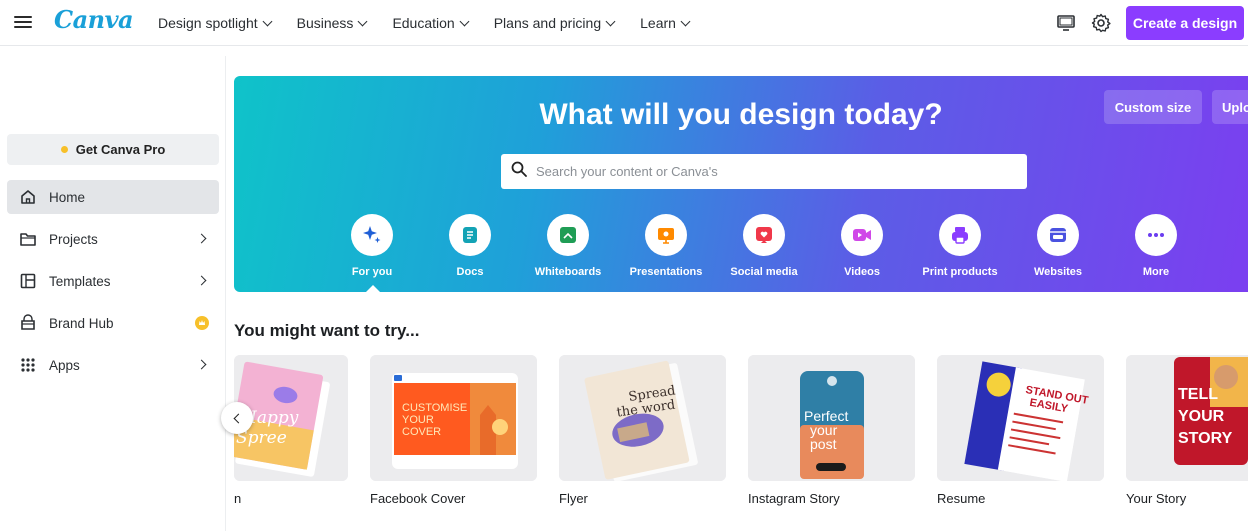 The image size is (1248, 531). What do you see at coordinates (372, 235) in the screenshot?
I see `sparkle-icon` at bounding box center [372, 235].